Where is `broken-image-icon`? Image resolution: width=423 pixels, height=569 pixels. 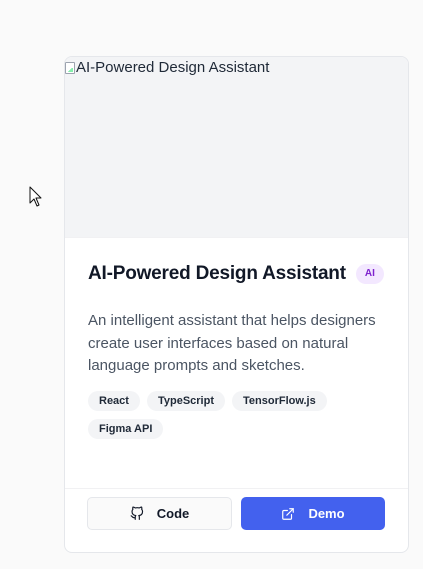 broken-image-icon is located at coordinates (70, 67).